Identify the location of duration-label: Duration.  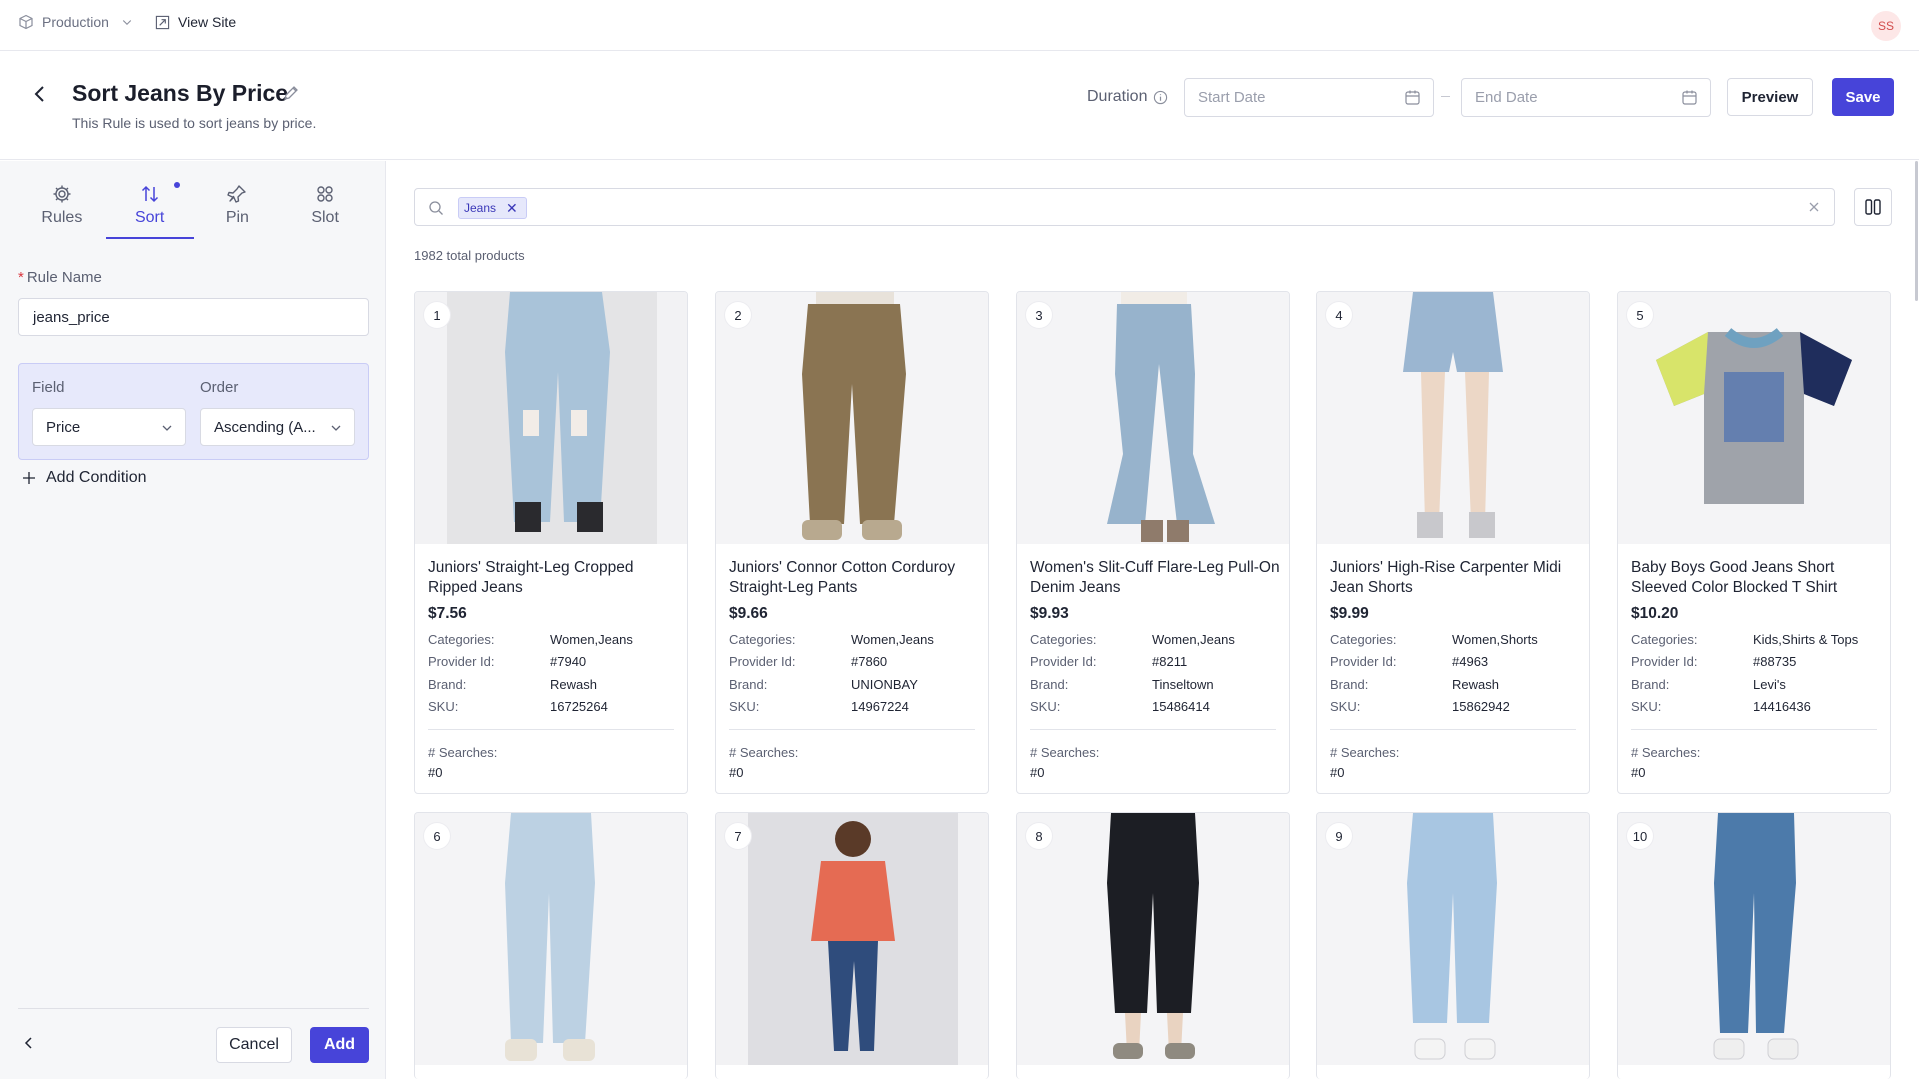
(1127, 97).